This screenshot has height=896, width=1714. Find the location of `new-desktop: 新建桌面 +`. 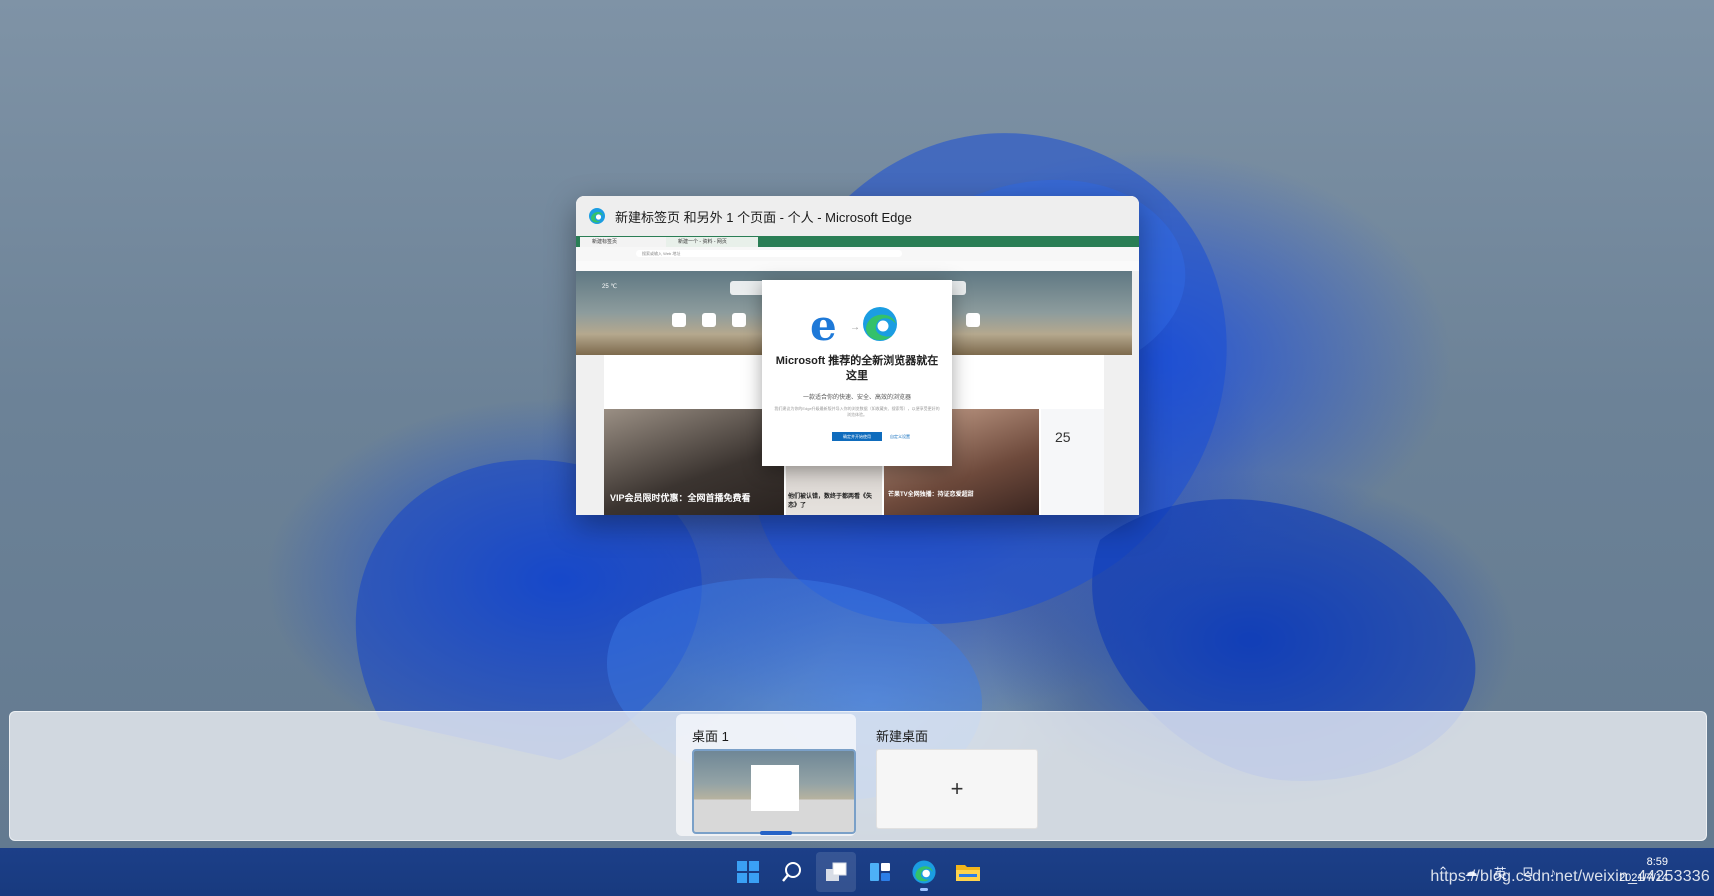

new-desktop: 新建桌面 + is located at coordinates (958, 775).